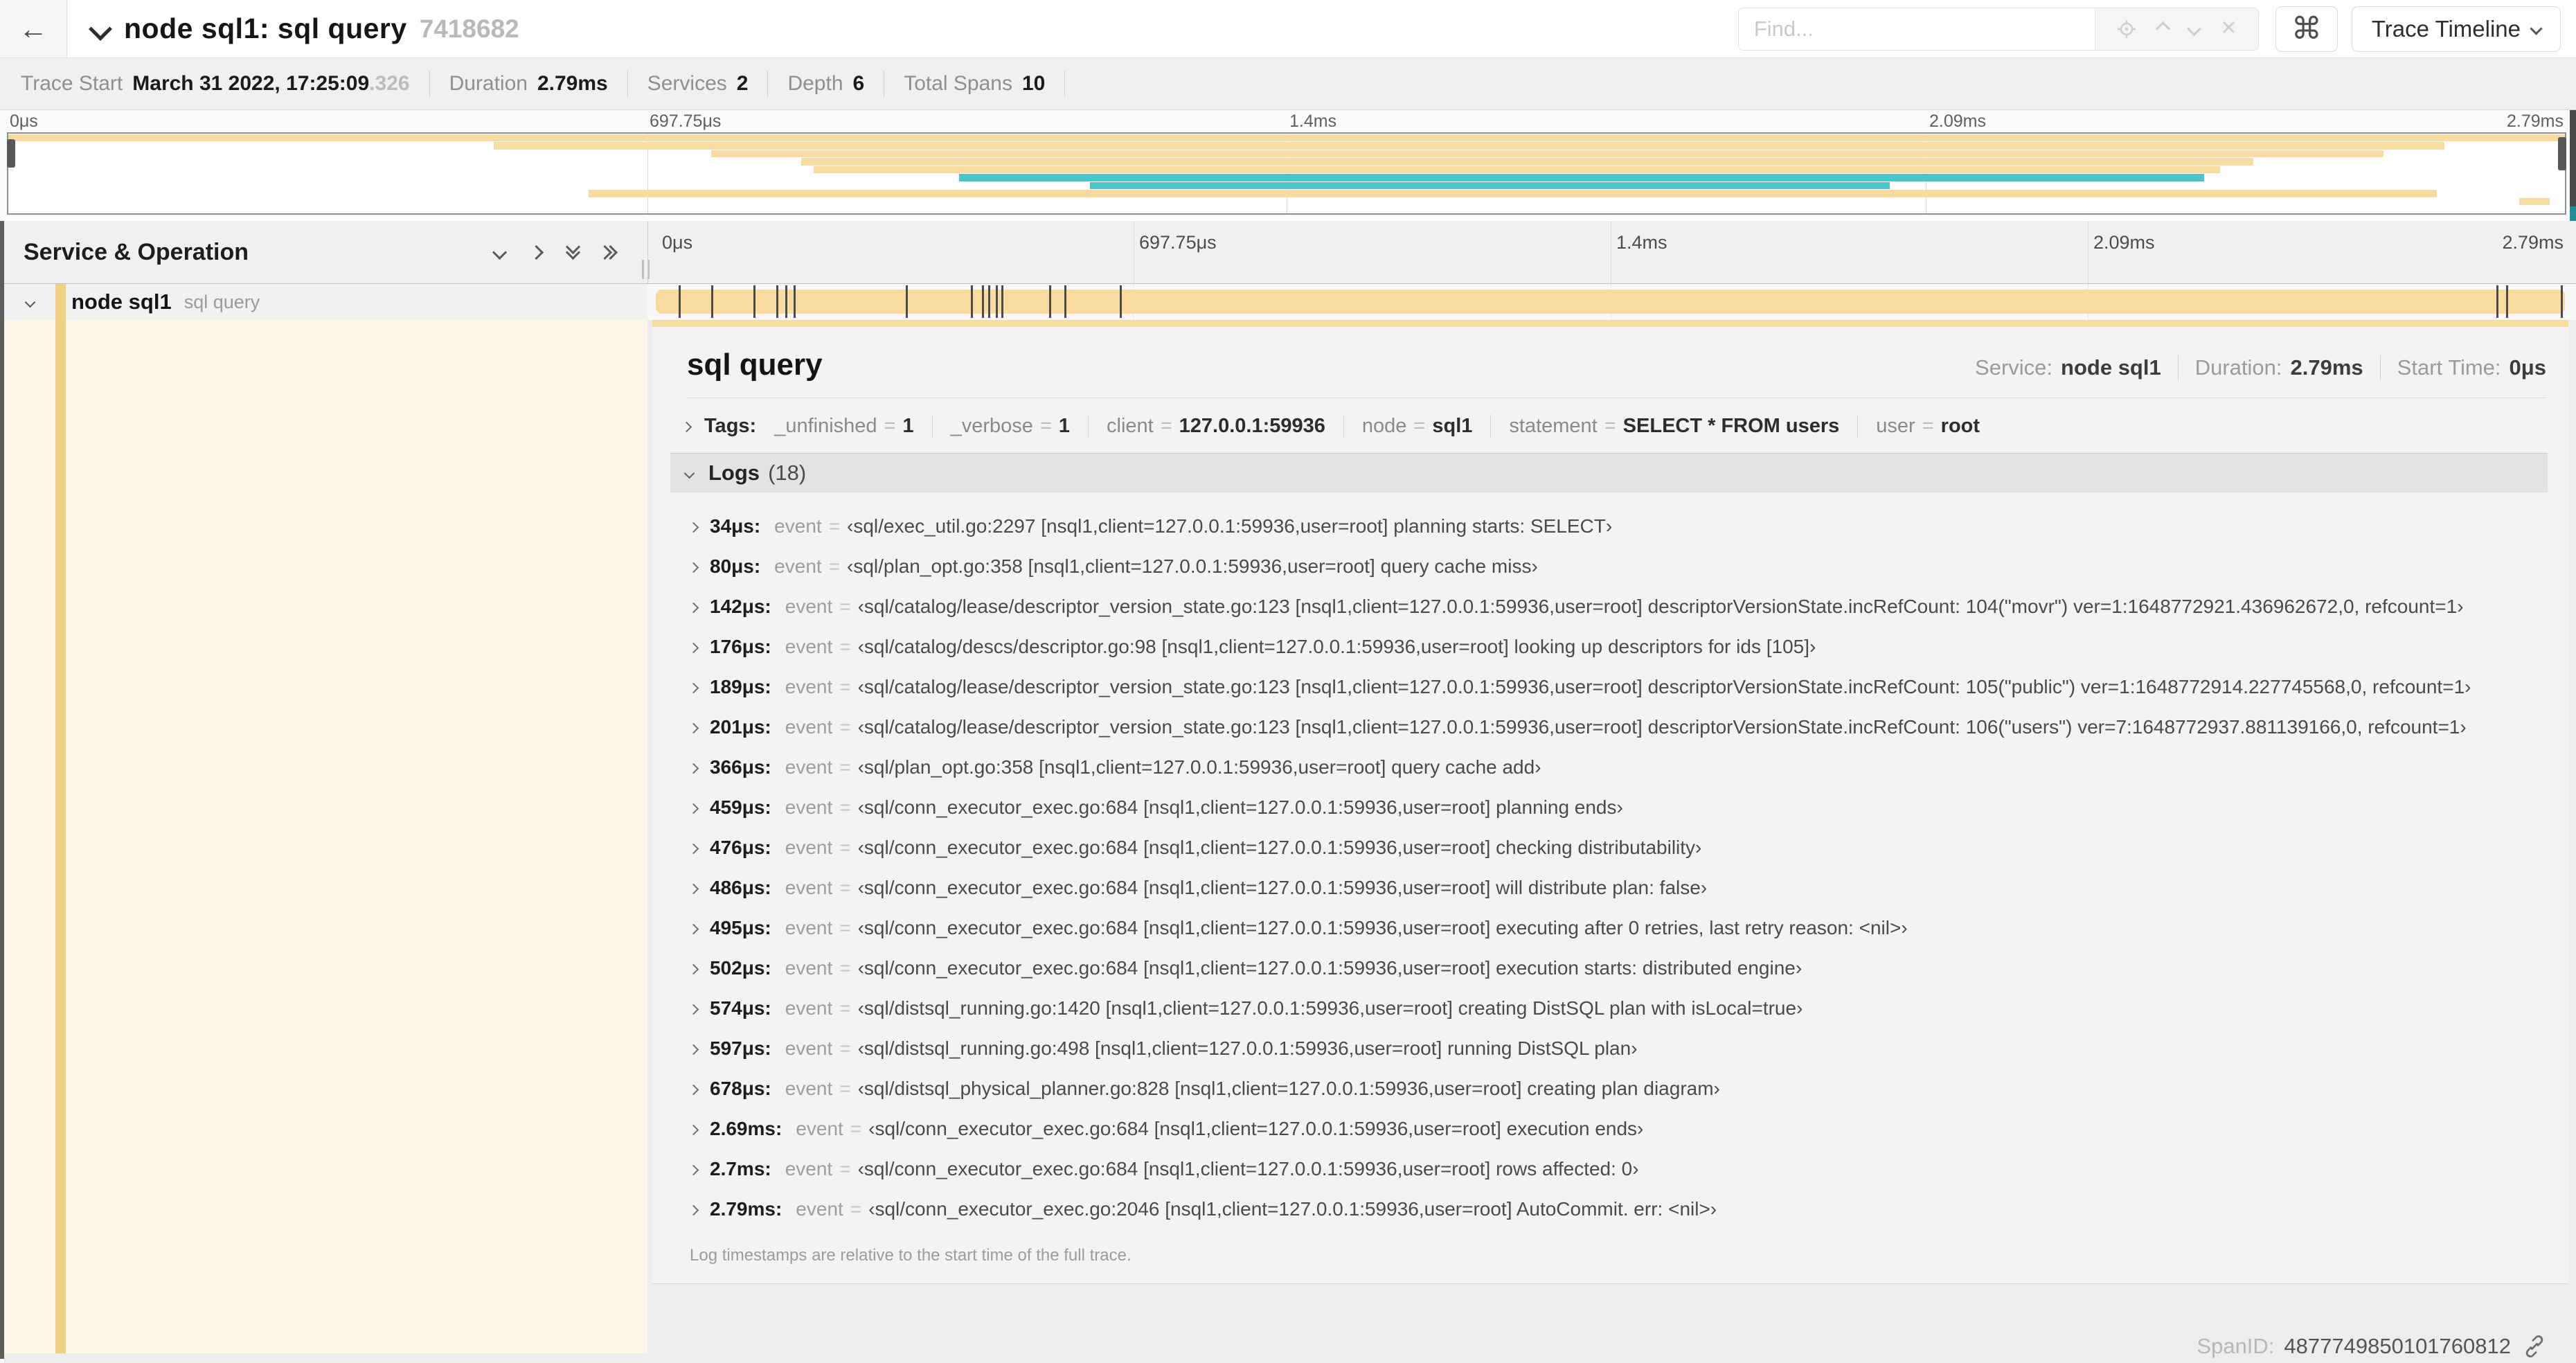  What do you see at coordinates (2397, 1346) in the screenshot?
I see `span-id-value: 4877749850101760812` at bounding box center [2397, 1346].